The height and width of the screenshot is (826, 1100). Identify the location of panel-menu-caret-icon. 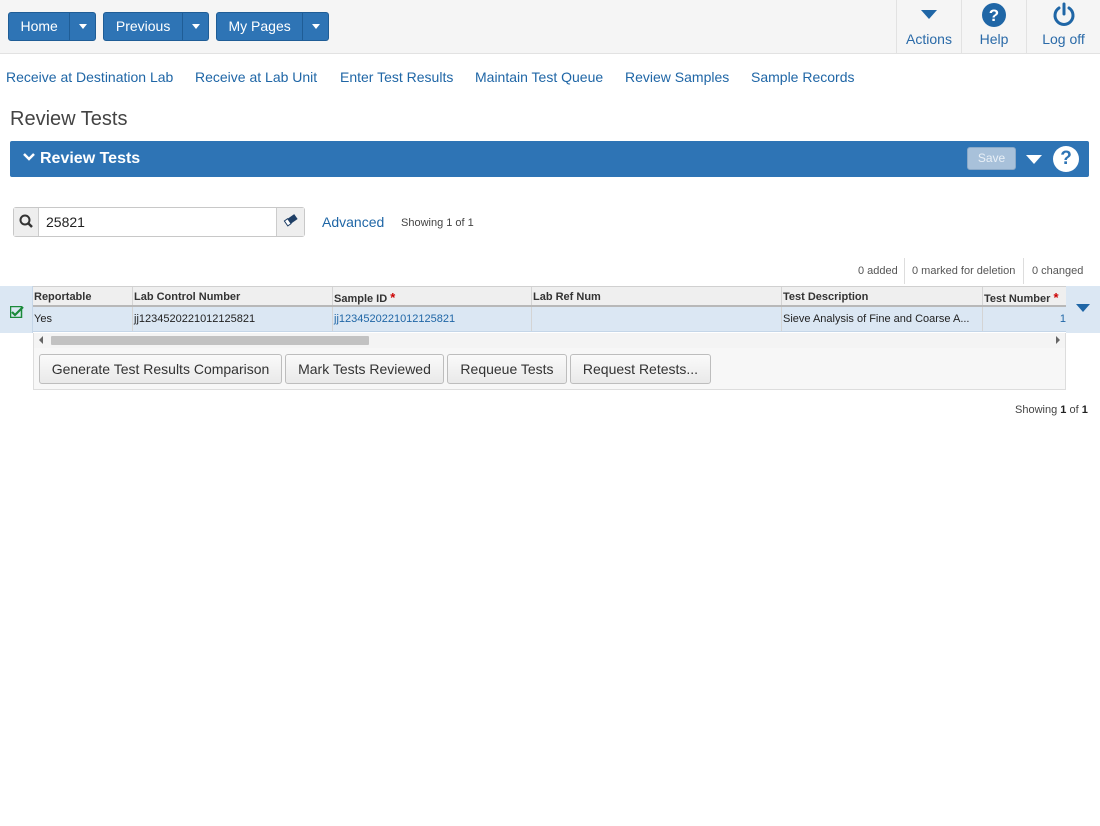
(1034, 159).